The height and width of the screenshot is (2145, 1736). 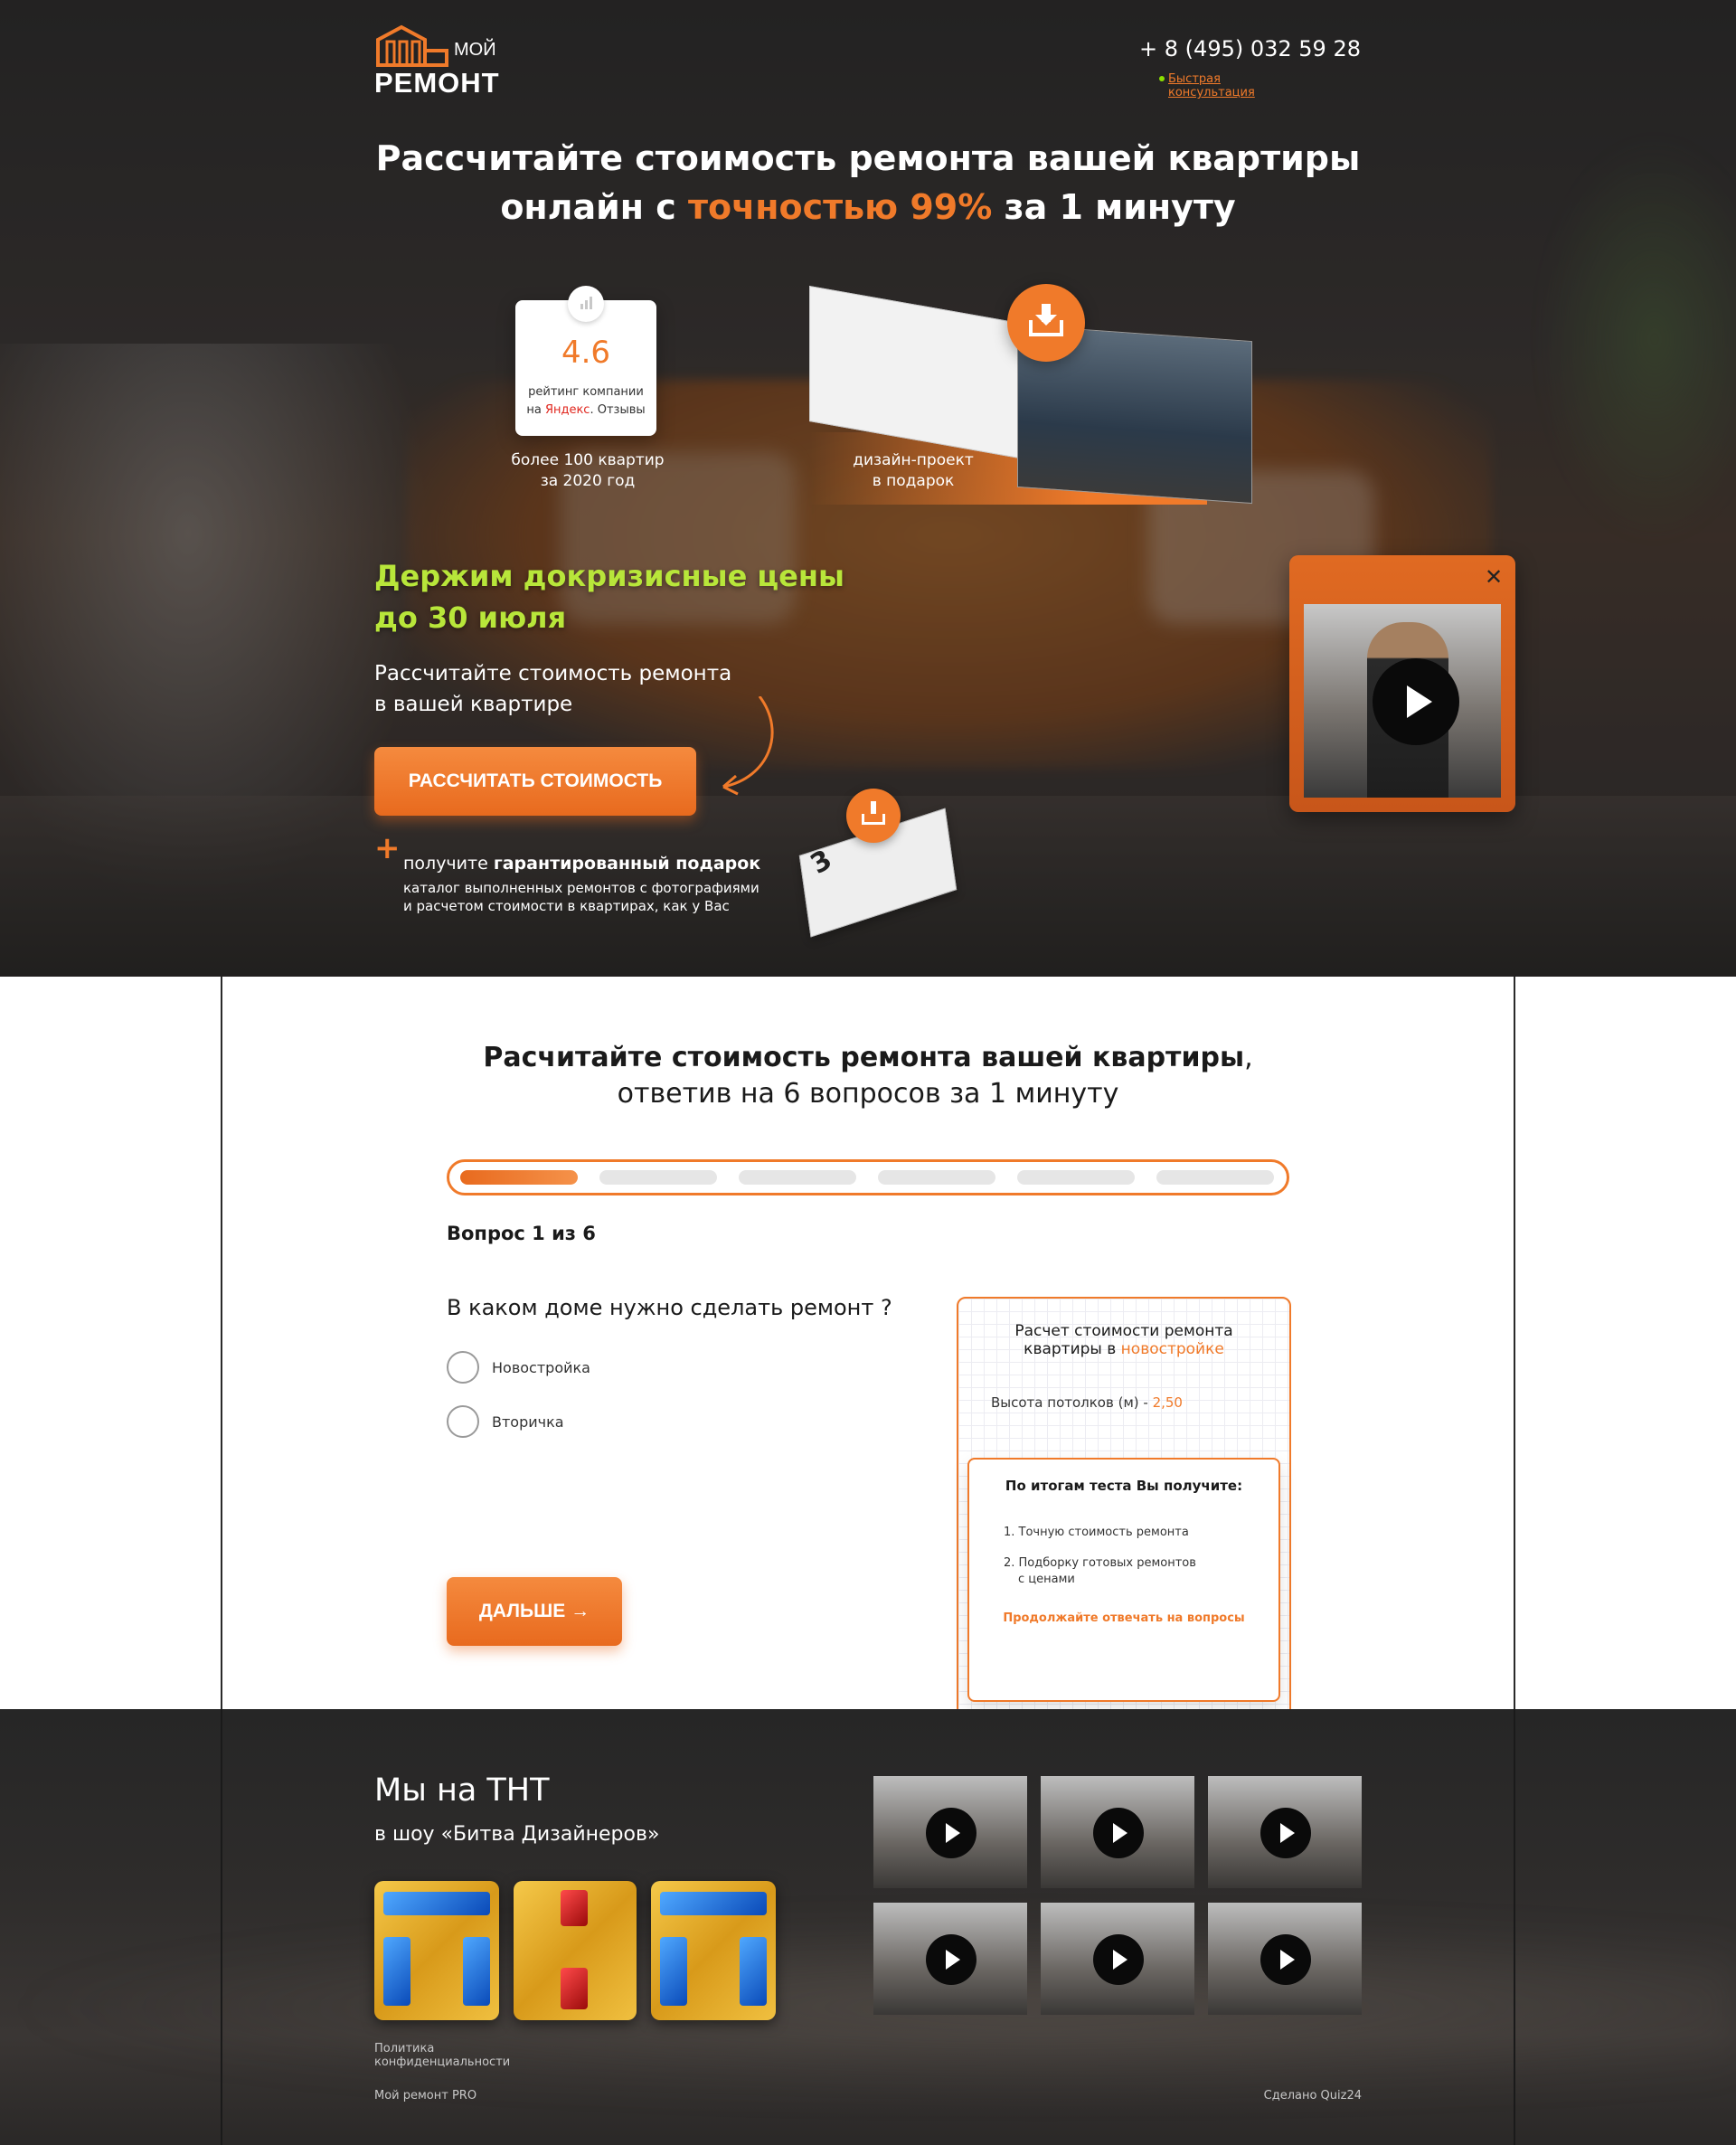 I want to click on next-button: ДАЛЬШЕ →, so click(x=534, y=1611).